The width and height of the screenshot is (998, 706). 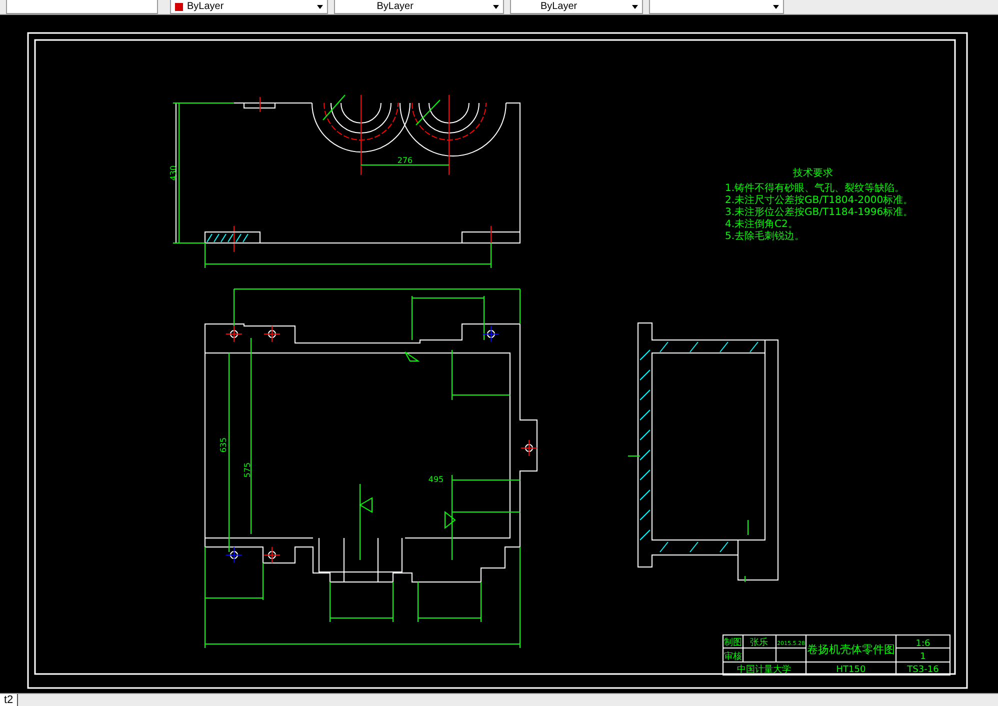 I want to click on requirement-text: 5.去除毛刺锐边。, so click(x=765, y=236).